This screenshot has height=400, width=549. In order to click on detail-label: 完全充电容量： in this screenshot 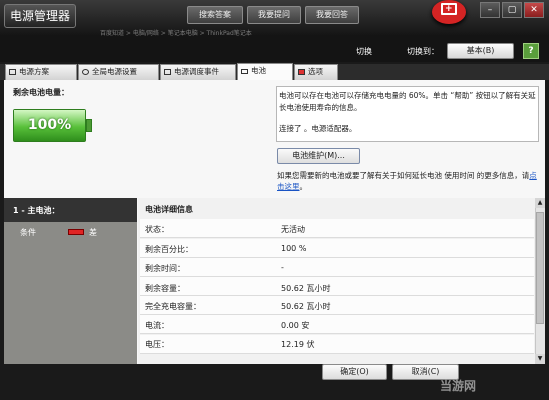, I will do `click(173, 306)`.